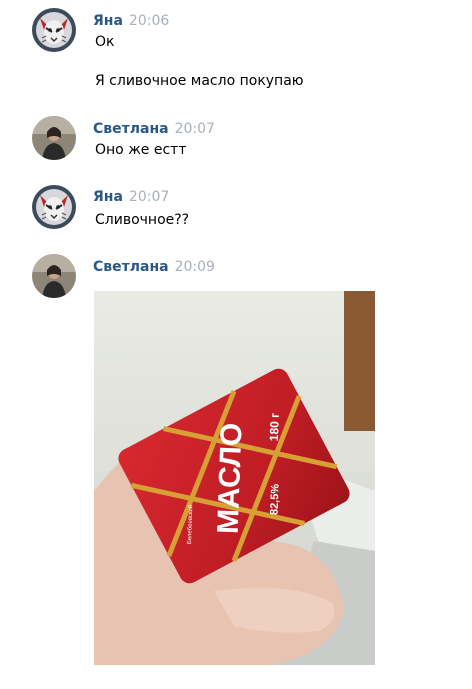 The width and height of the screenshot is (472, 689). Describe the element at coordinates (274, 427) in the screenshot. I see `package-weight: 180 г` at that location.